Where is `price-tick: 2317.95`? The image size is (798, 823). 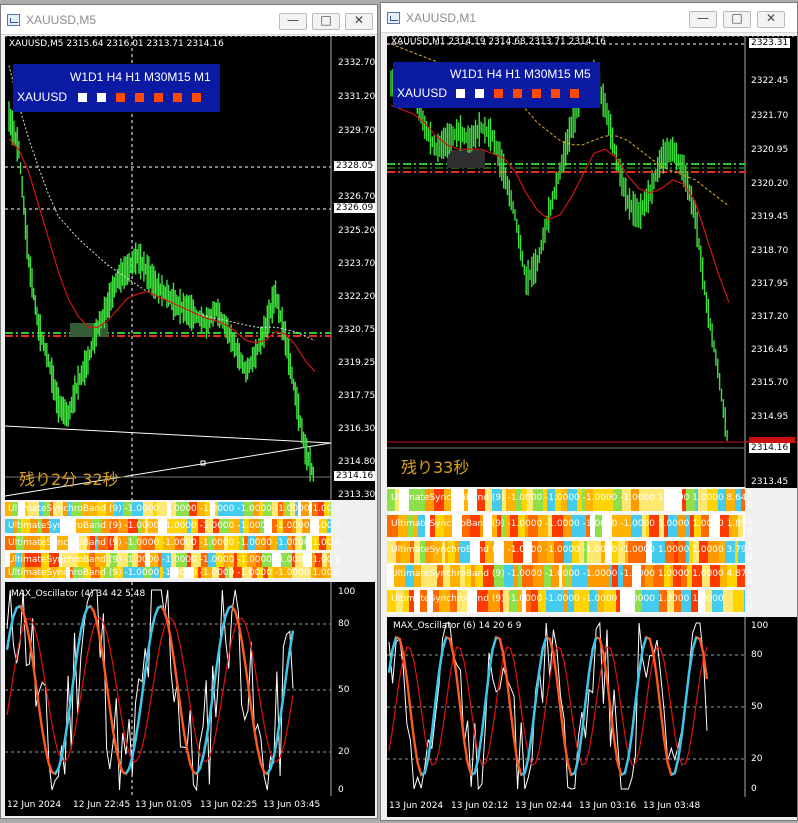 price-tick: 2317.95 is located at coordinates (770, 284).